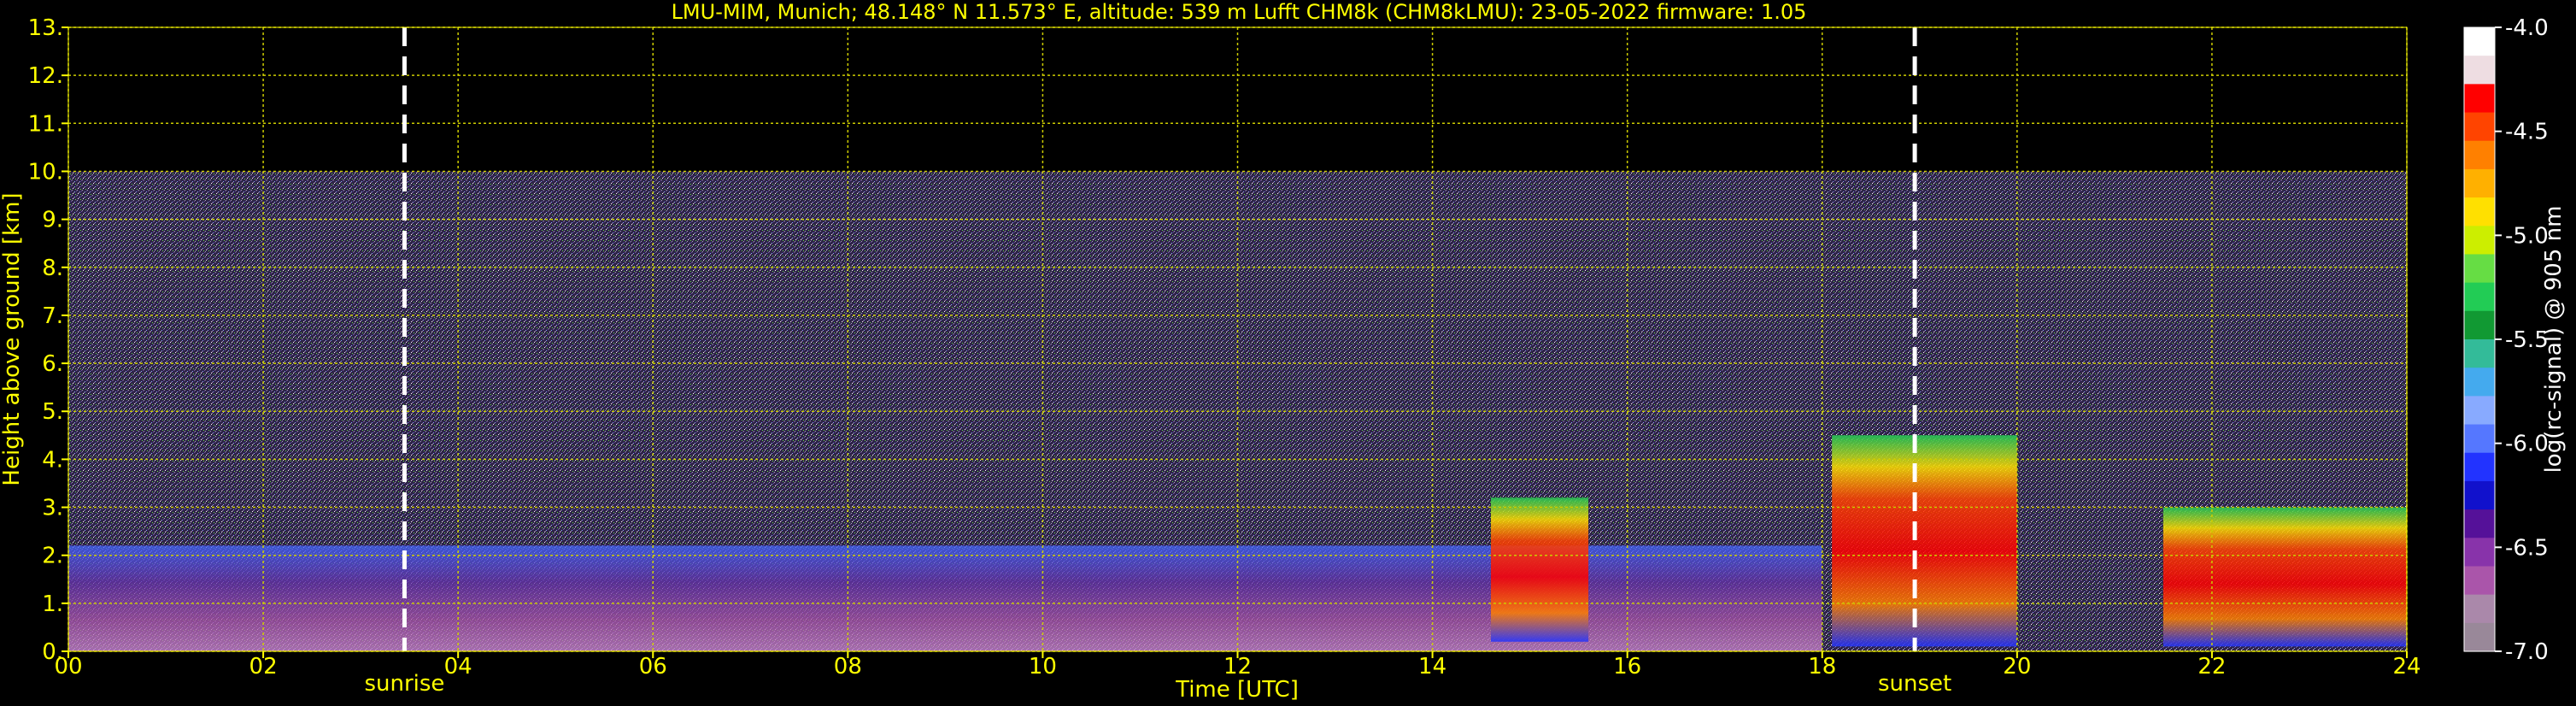 The height and width of the screenshot is (706, 2576). What do you see at coordinates (1914, 684) in the screenshot?
I see `sunset-label: sunset` at bounding box center [1914, 684].